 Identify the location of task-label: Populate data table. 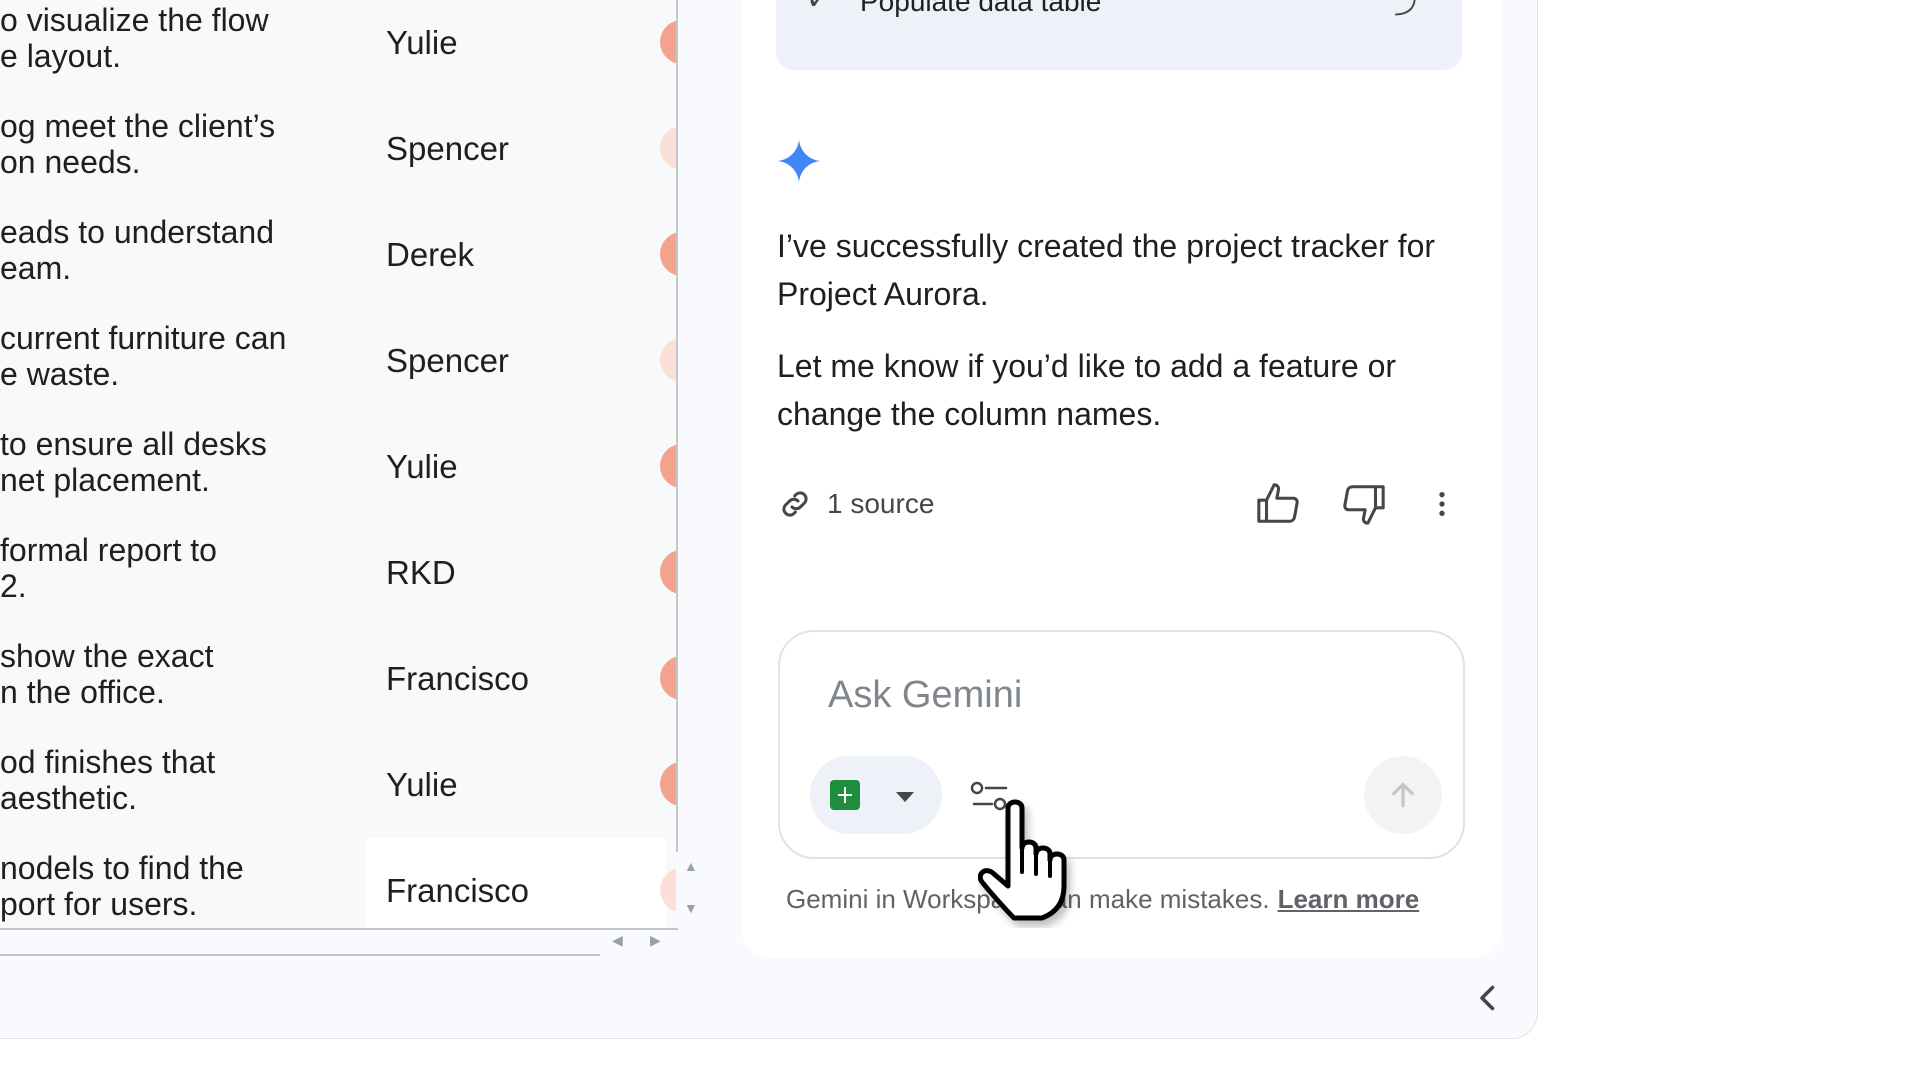
(981, 8).